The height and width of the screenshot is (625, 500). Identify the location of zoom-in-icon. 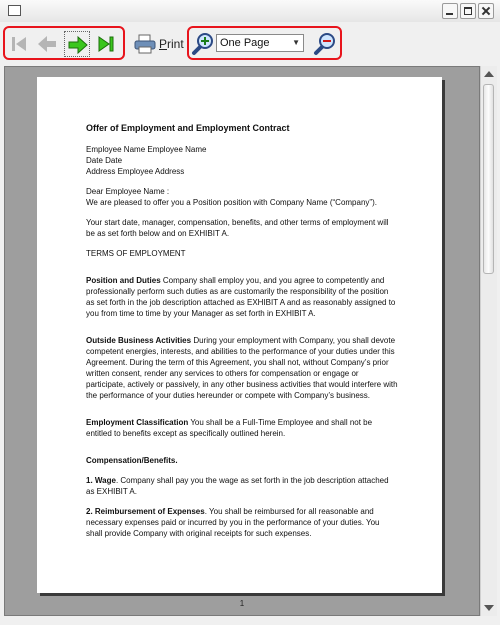
(202, 44).